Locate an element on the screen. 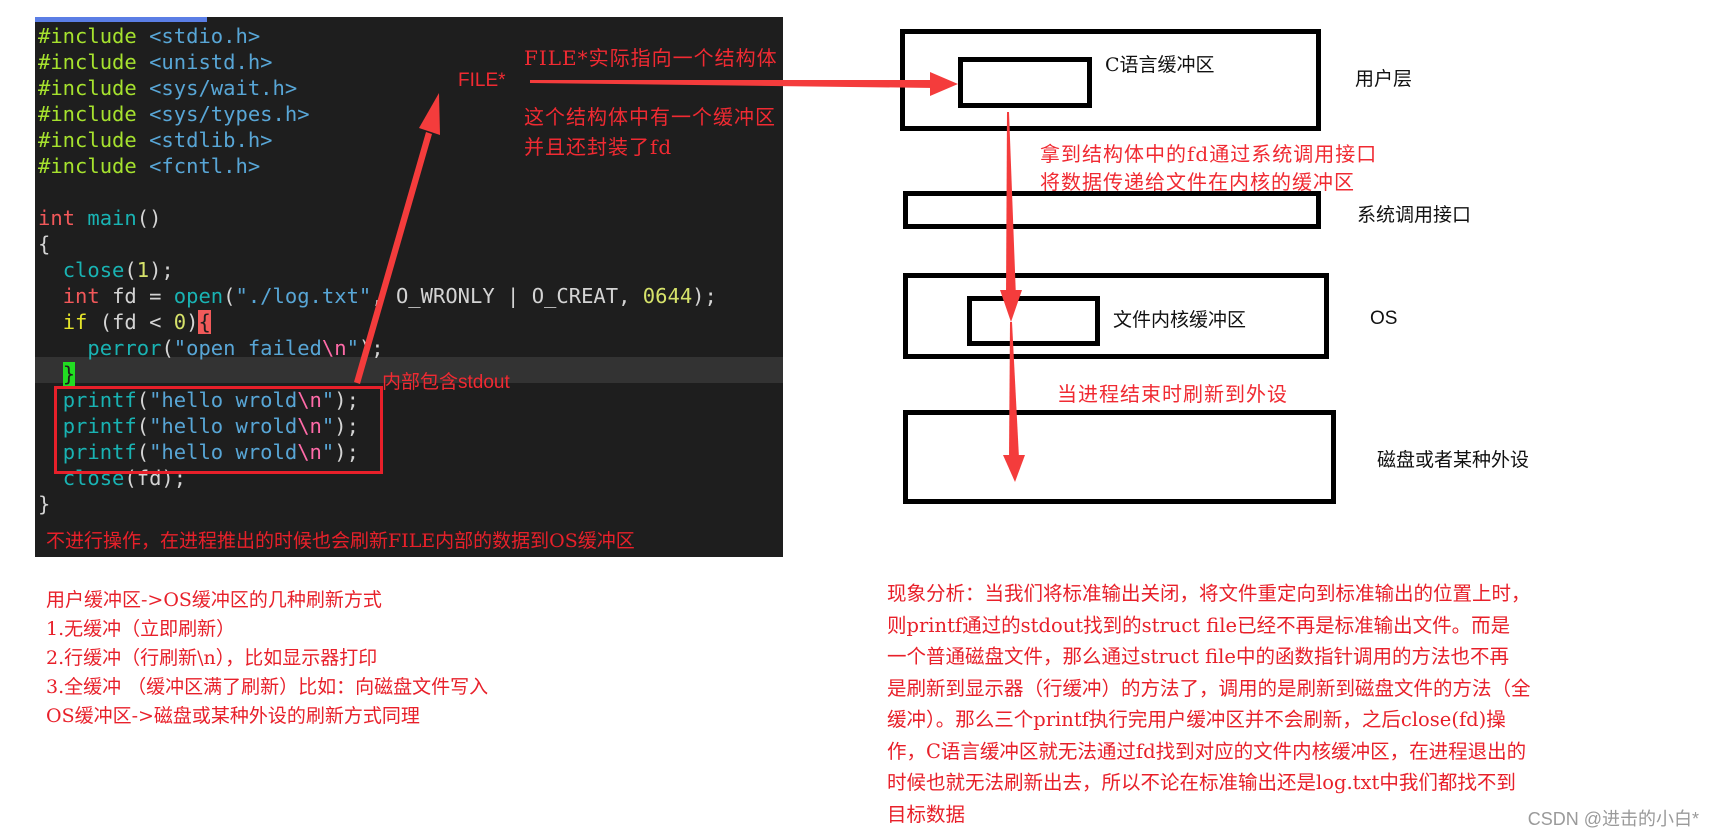 This screenshot has height=838, width=1713. printf-highlight-box is located at coordinates (218, 430).